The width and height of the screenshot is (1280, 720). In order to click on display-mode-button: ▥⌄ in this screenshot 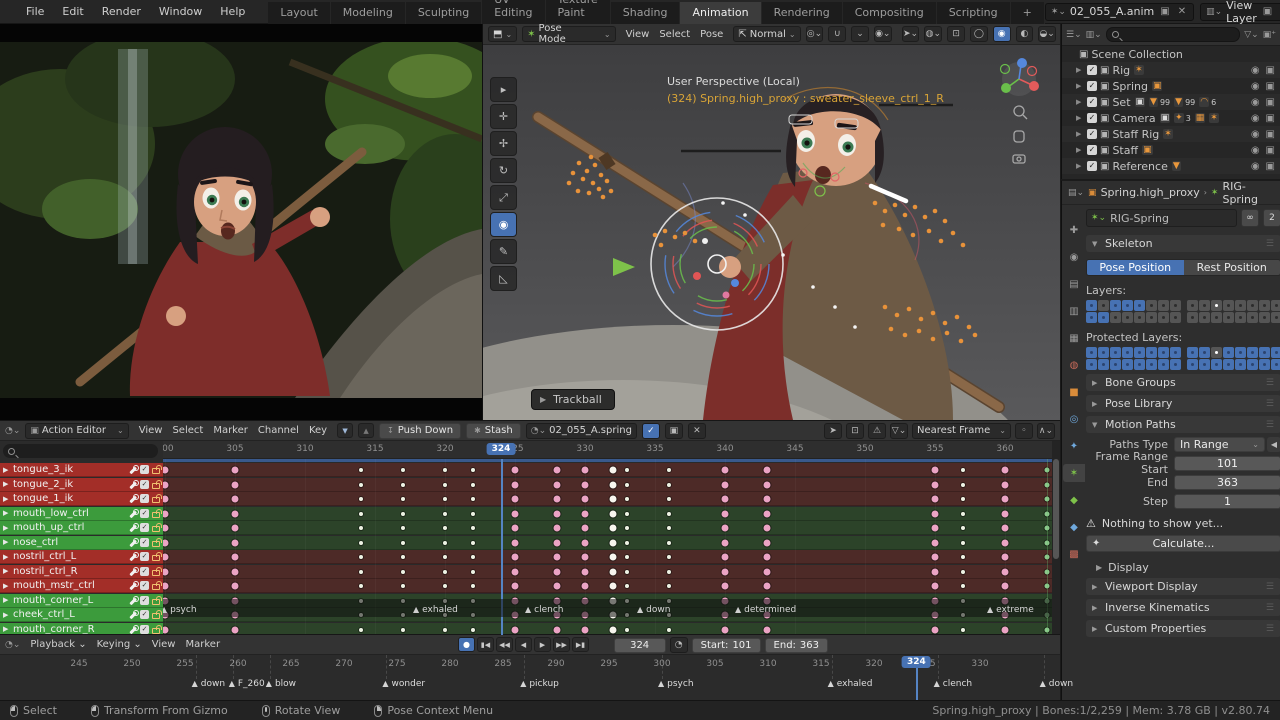, I will do `click(1094, 35)`.